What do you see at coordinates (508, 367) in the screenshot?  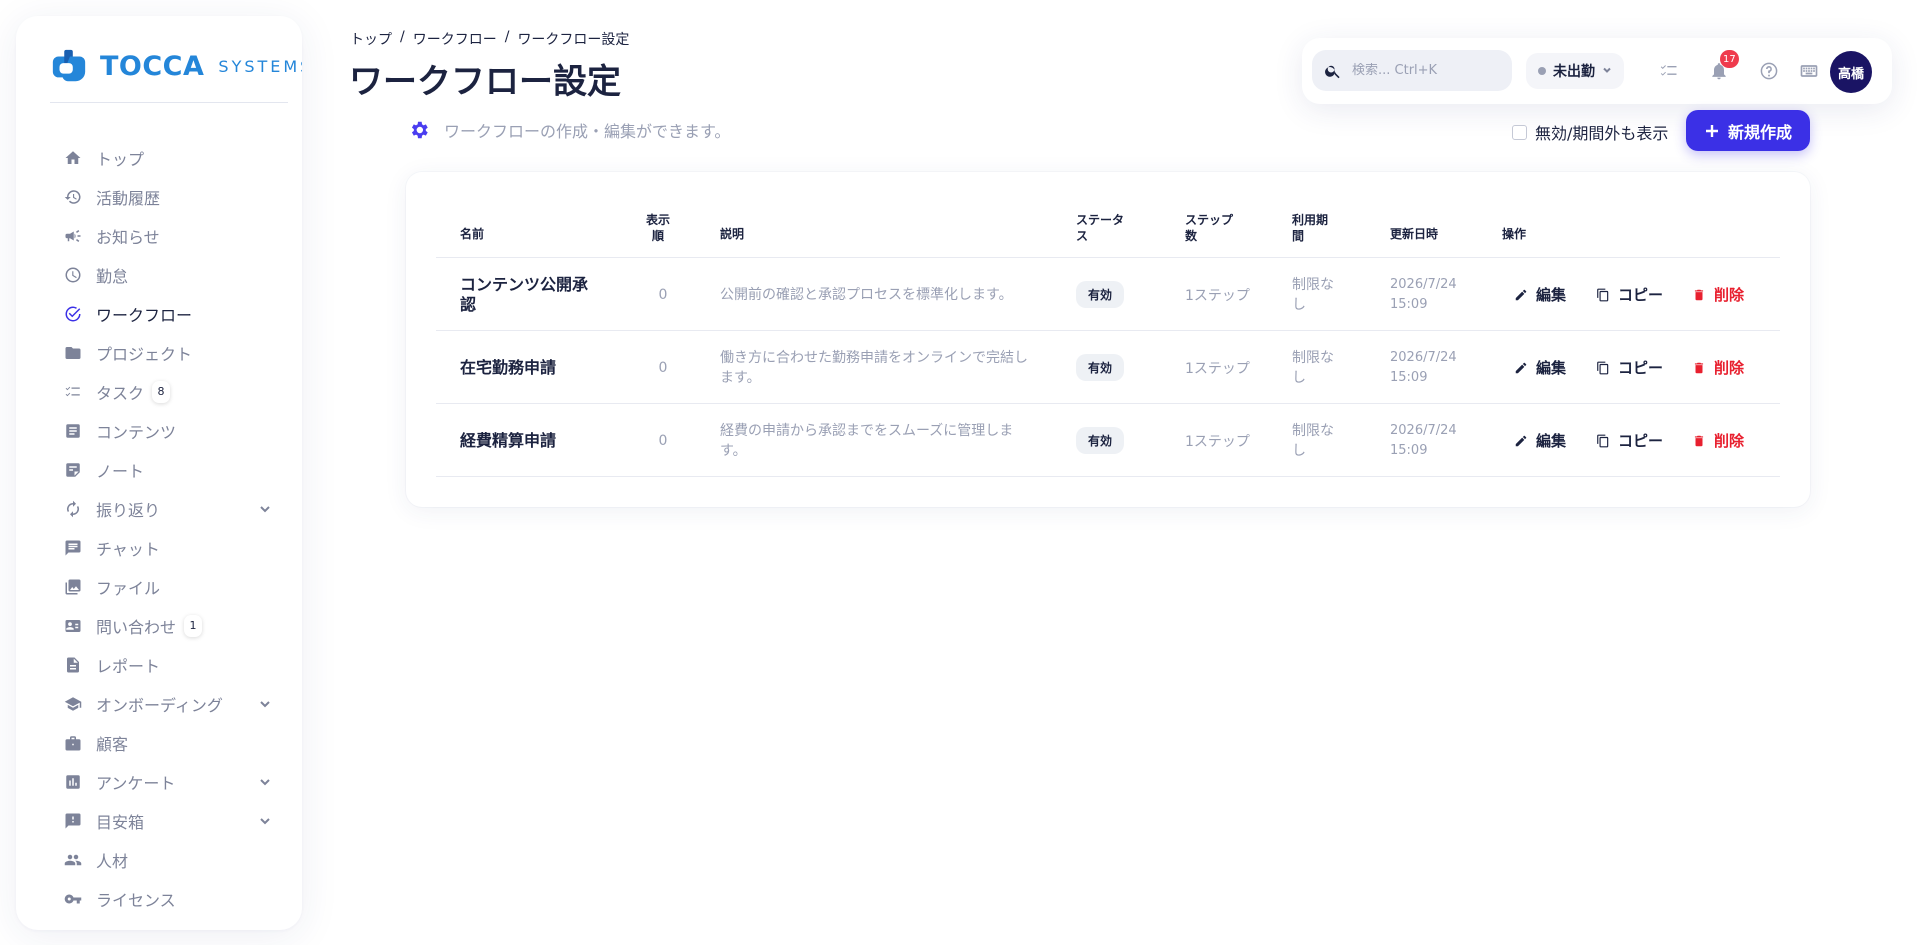 I see `cell-name: 在宅勤務申請` at bounding box center [508, 367].